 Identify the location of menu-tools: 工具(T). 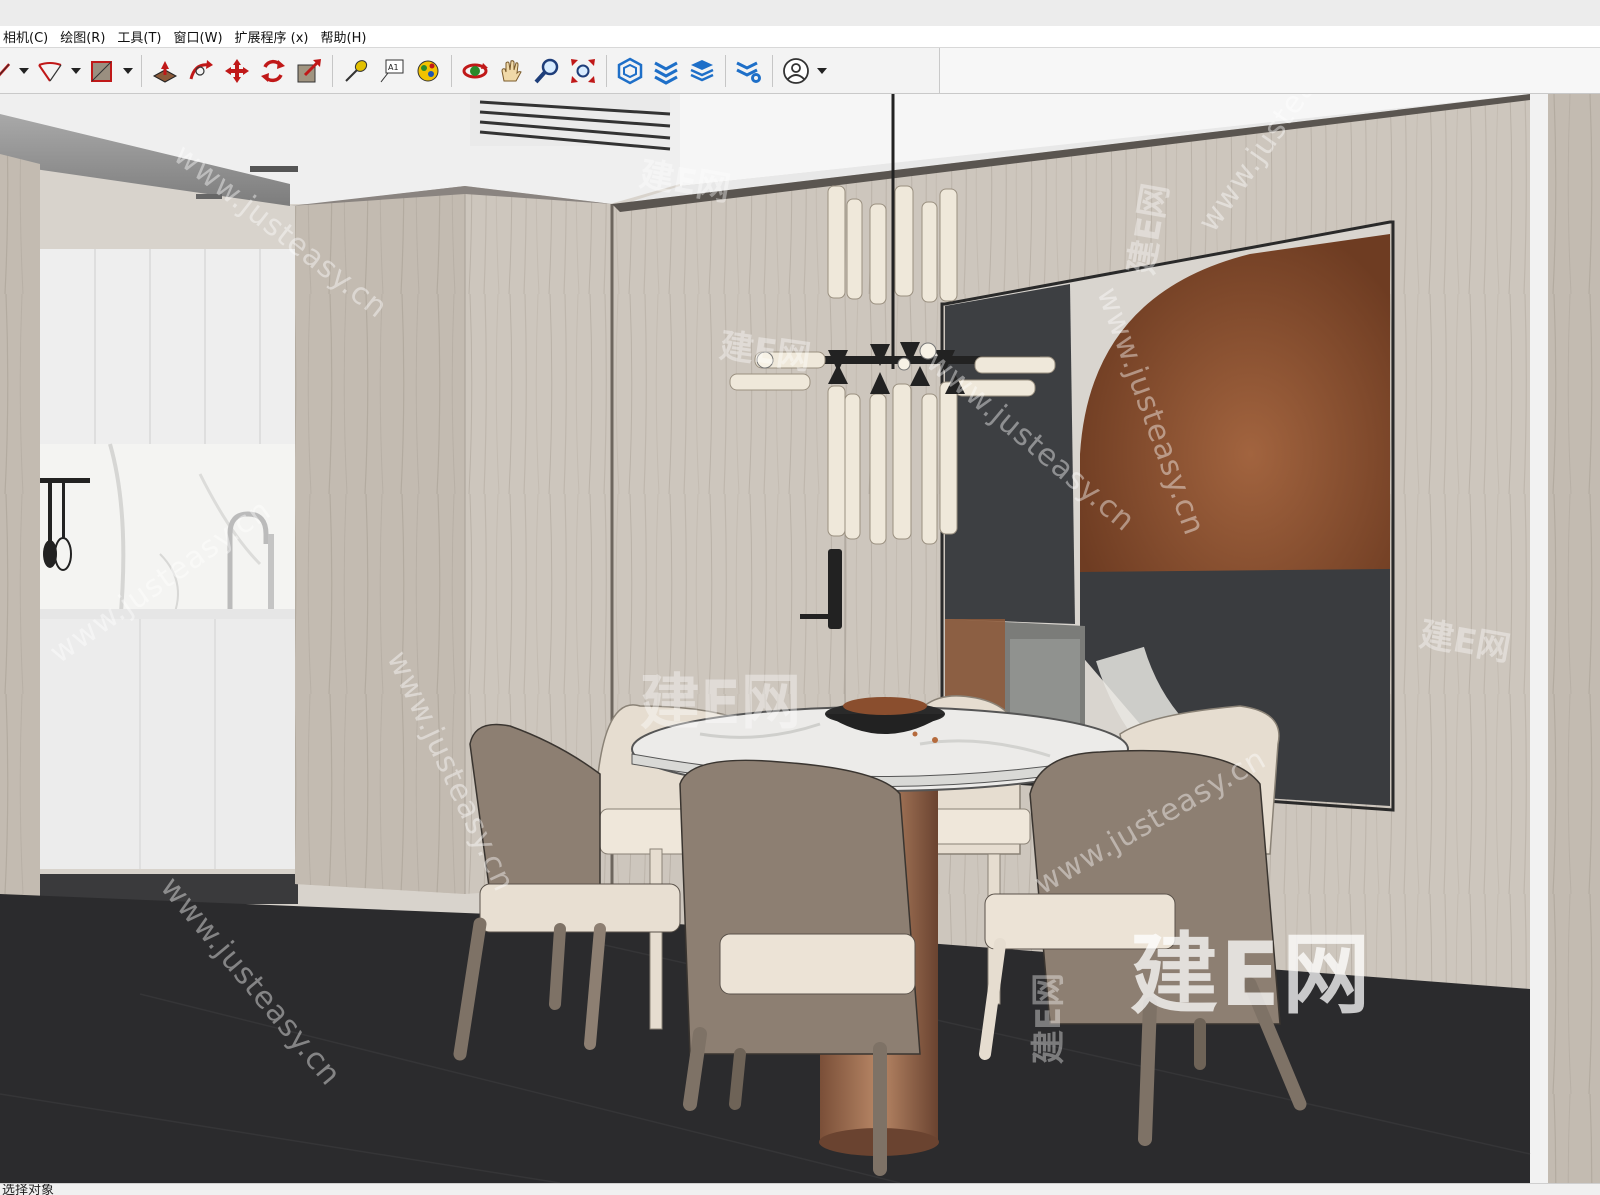
(142, 36).